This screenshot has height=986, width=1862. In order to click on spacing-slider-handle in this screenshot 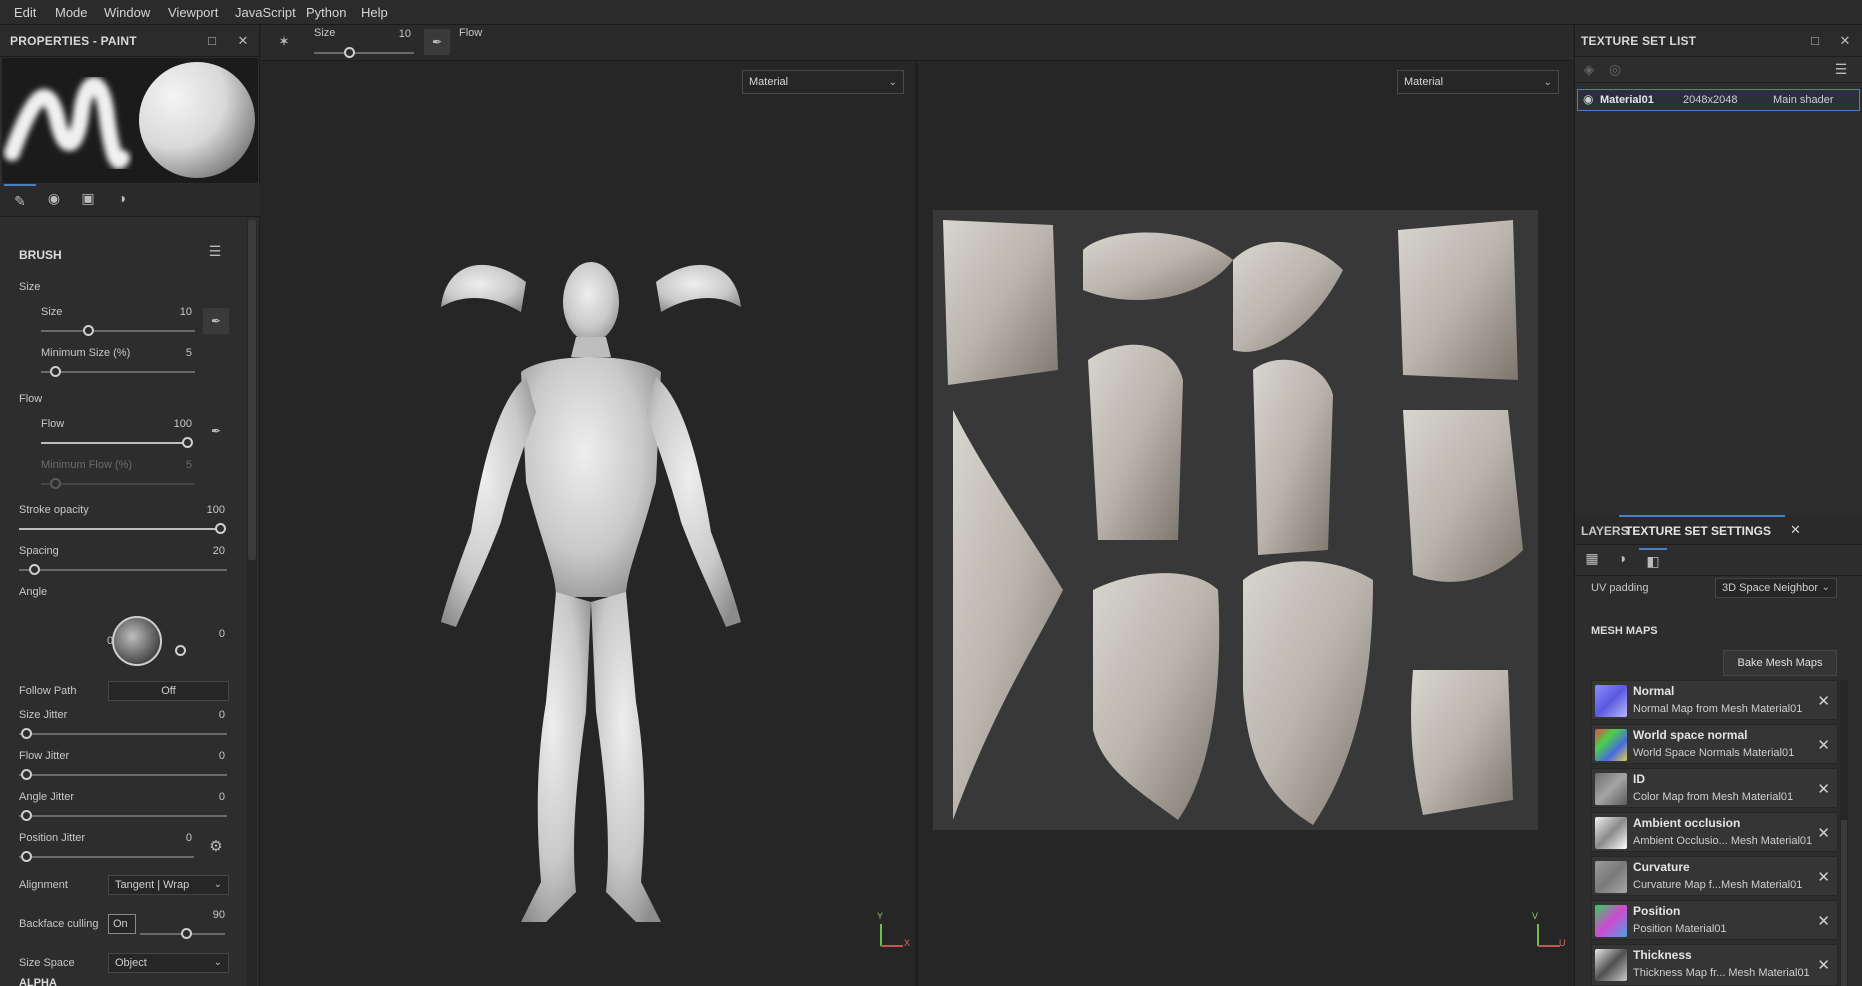, I will do `click(34, 569)`.